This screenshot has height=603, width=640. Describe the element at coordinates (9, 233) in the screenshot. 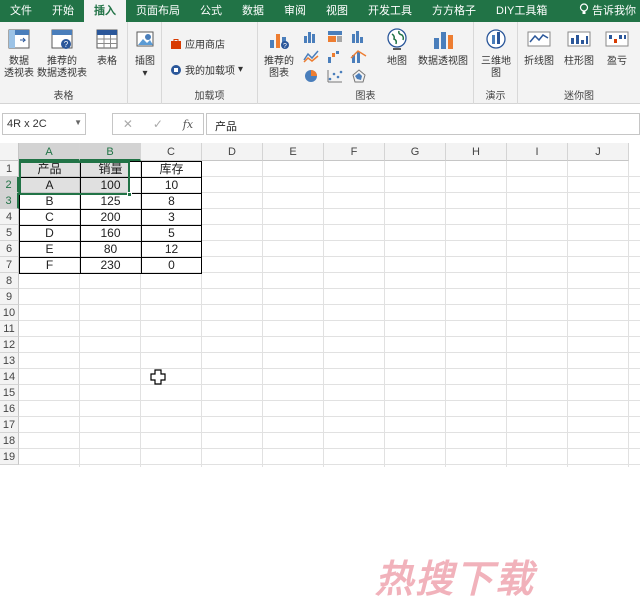

I see `row-header-5: 5` at that location.